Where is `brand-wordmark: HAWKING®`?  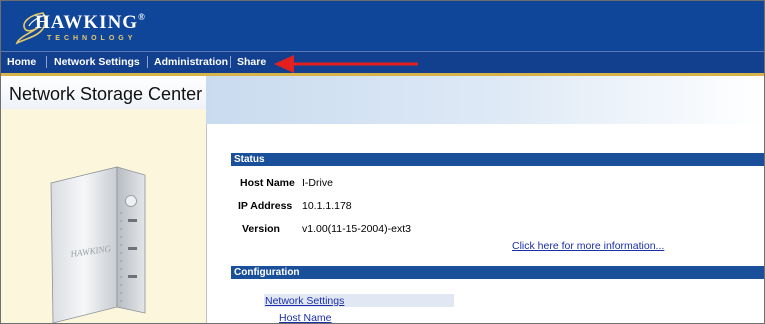 brand-wordmark: HAWKING® is located at coordinates (90, 23).